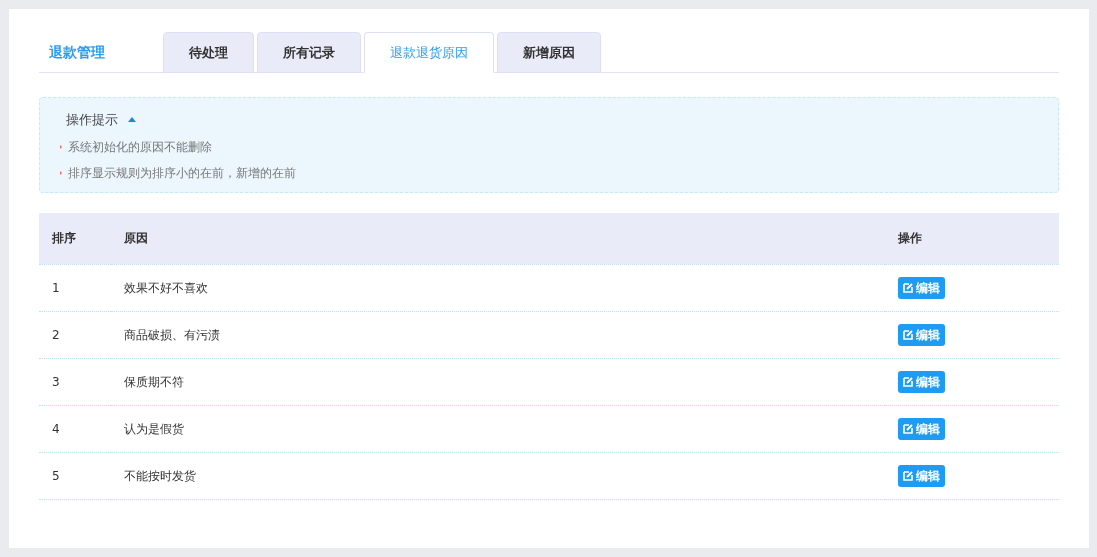 This screenshot has width=1097, height=557. Describe the element at coordinates (498, 381) in the screenshot. I see `table-cell: 保质期不符` at that location.